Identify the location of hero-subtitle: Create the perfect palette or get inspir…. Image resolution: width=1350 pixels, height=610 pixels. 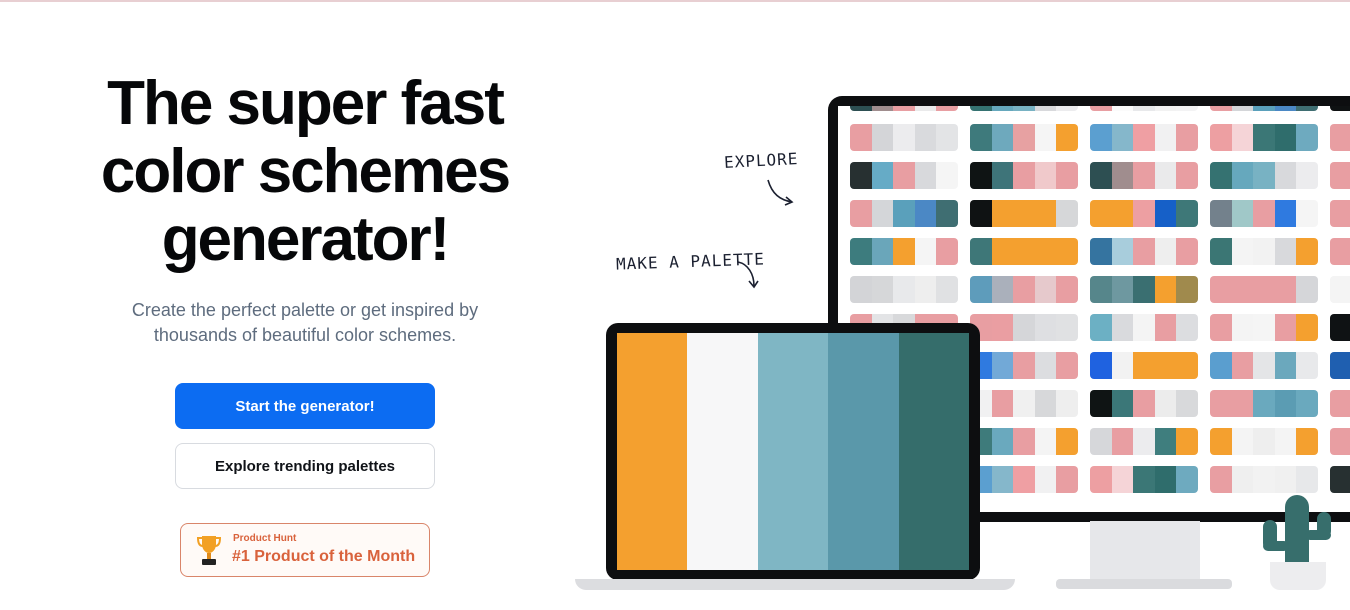
(305, 323).